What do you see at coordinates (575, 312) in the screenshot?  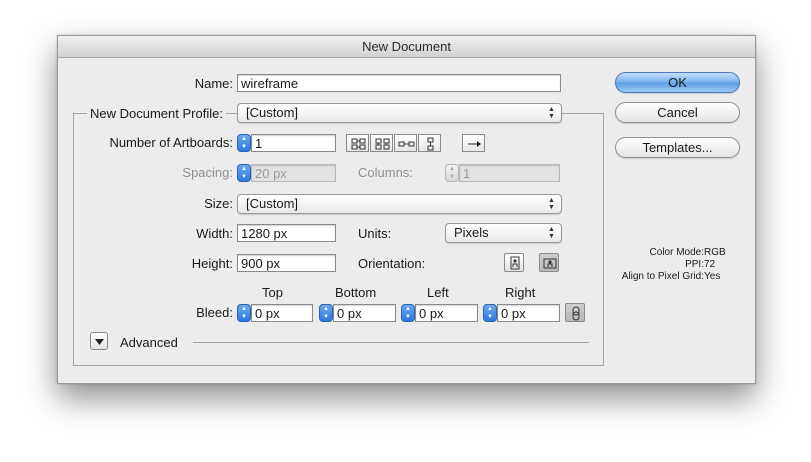 I see `link-icon` at bounding box center [575, 312].